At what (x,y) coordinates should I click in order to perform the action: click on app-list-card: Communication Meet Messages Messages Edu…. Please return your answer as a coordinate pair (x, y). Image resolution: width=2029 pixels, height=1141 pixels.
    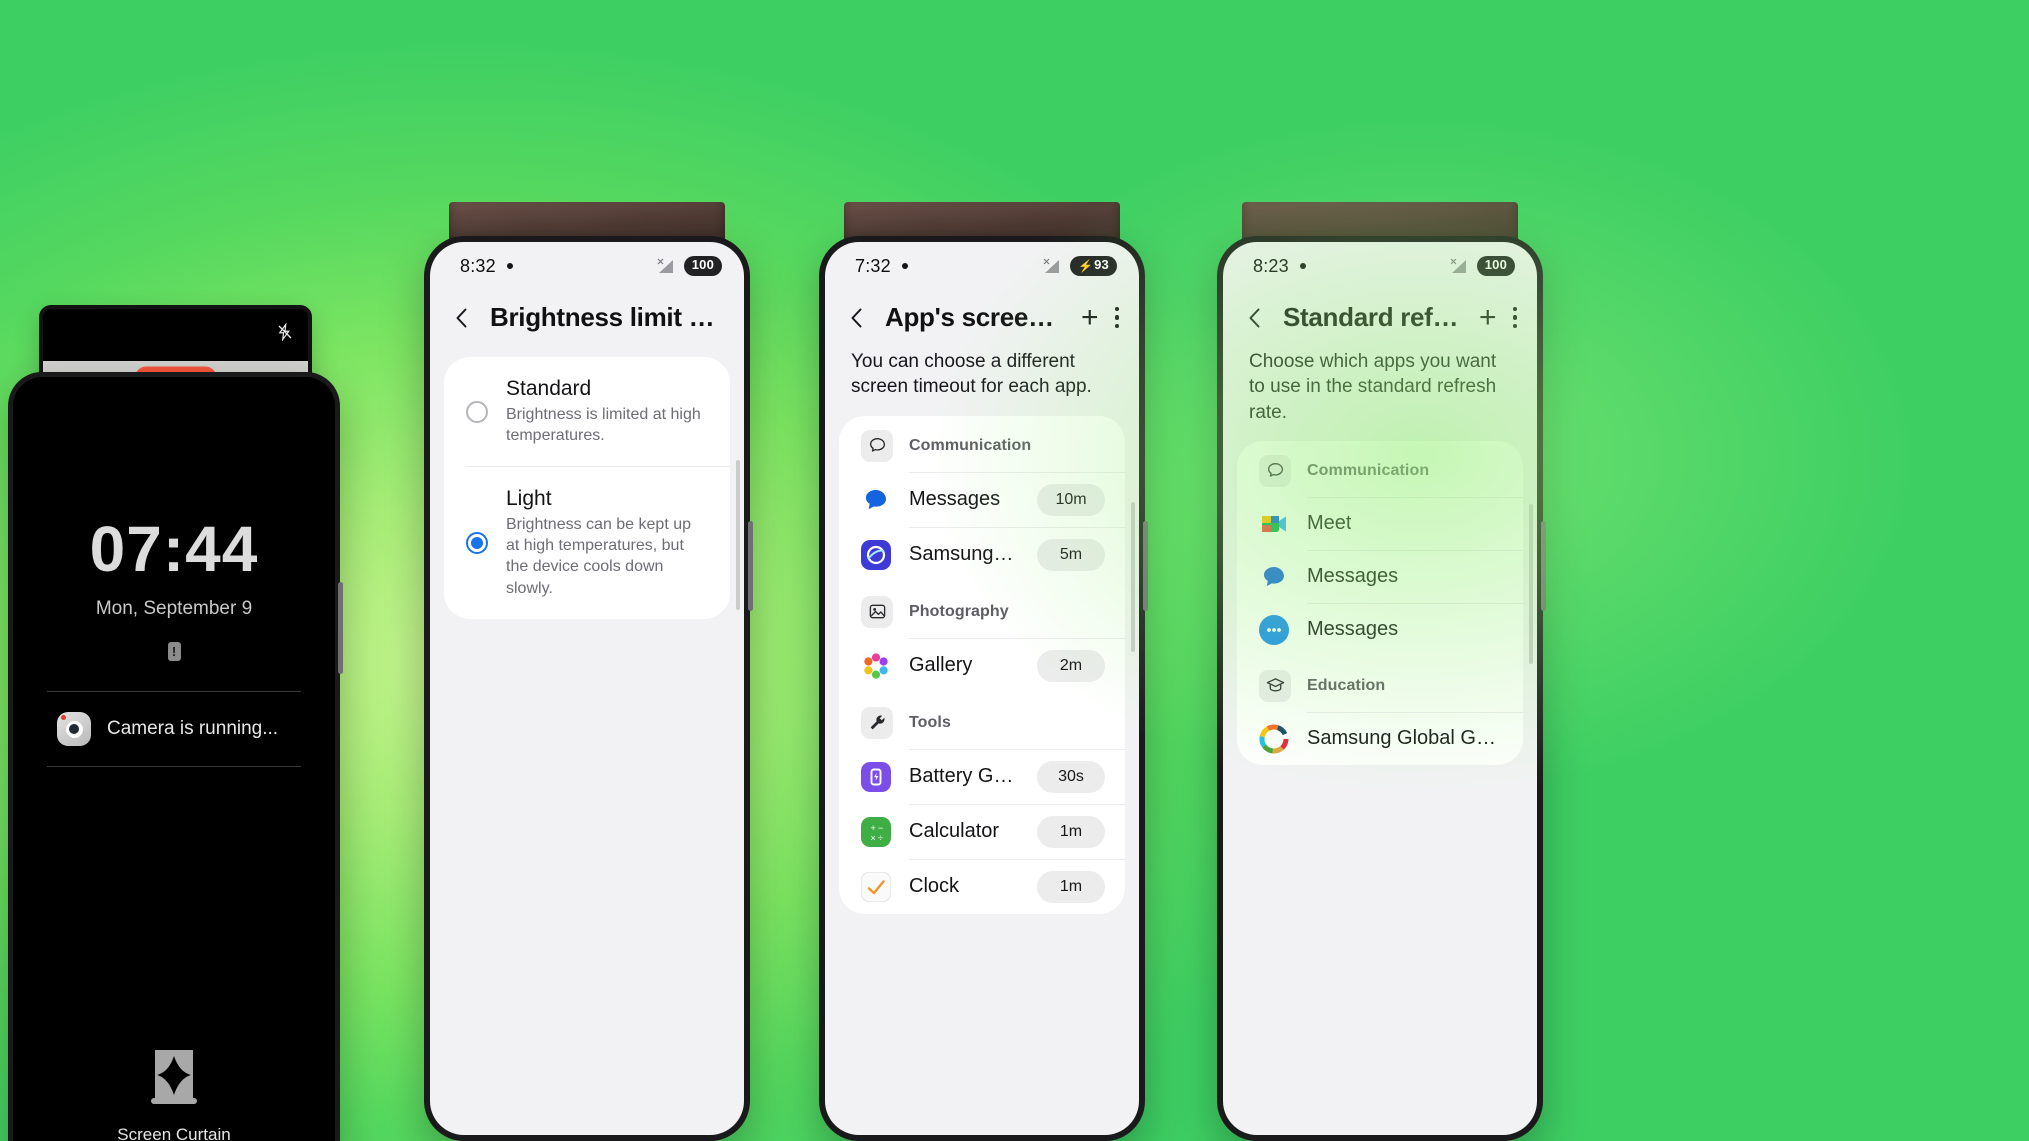
    Looking at the image, I should click on (1380, 602).